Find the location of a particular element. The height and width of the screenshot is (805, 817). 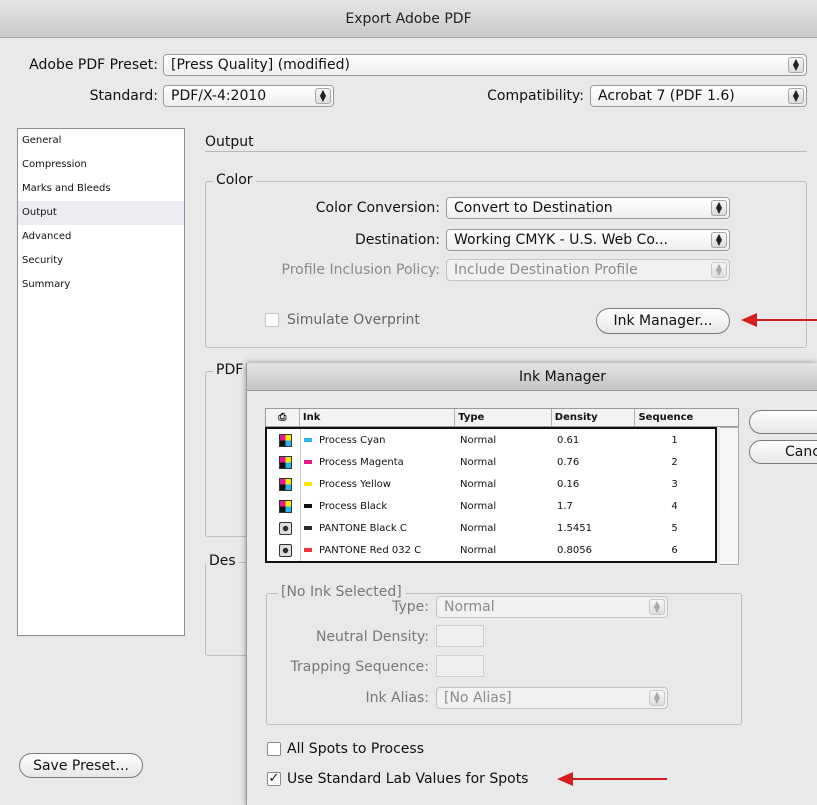

neutral-density-field is located at coordinates (460, 636).